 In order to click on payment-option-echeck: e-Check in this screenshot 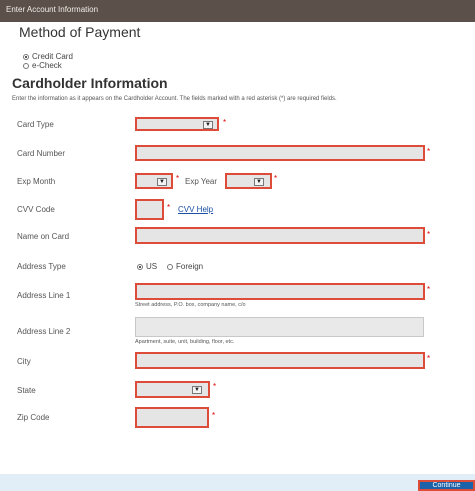, I will do `click(42, 65)`.